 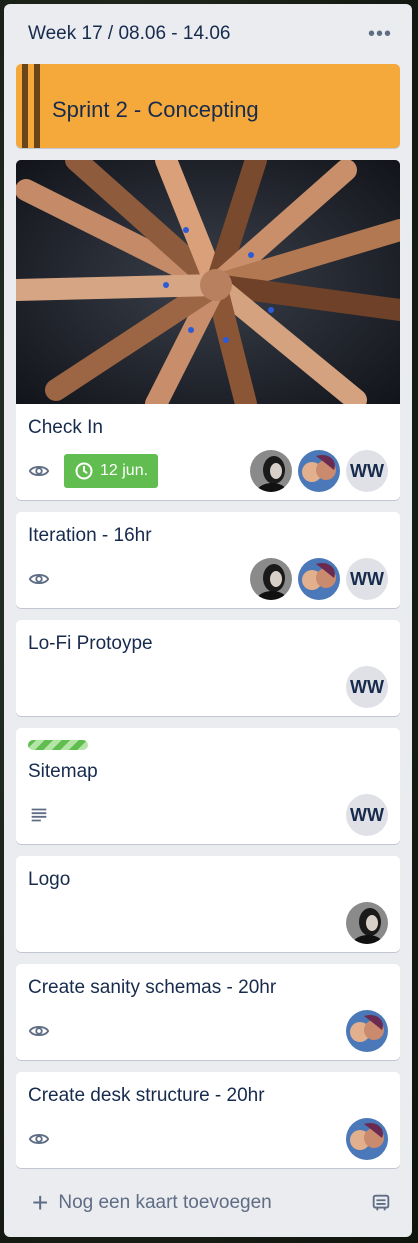 I want to click on more-horizontal-icon: •••, so click(x=380, y=34).